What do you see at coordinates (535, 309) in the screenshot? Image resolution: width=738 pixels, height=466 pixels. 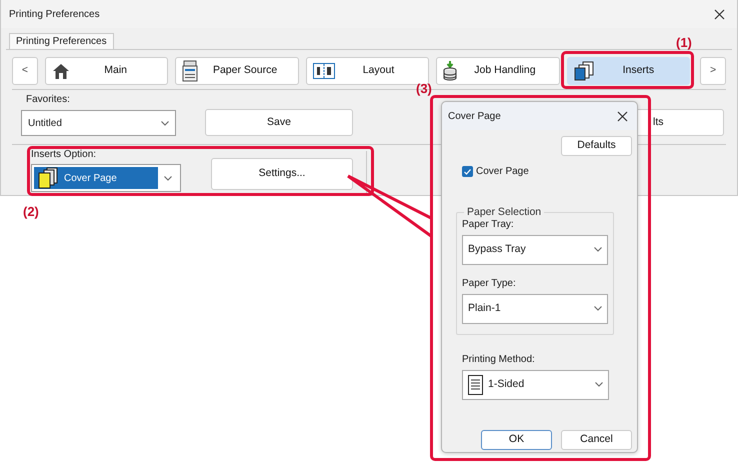 I see `paper-type-dropdown: Plain-1` at bounding box center [535, 309].